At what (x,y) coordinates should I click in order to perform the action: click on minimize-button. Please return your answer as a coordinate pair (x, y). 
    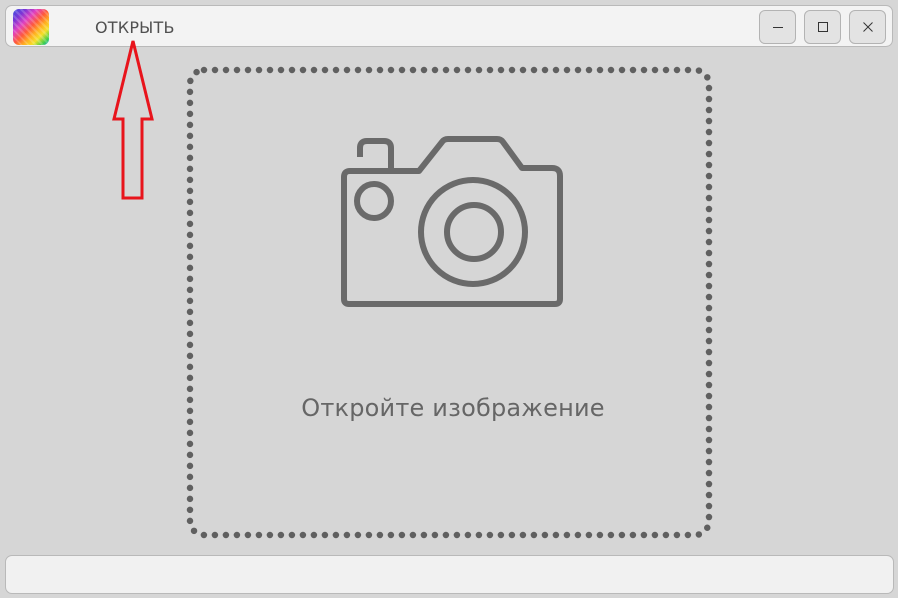
    Looking at the image, I should click on (777, 27).